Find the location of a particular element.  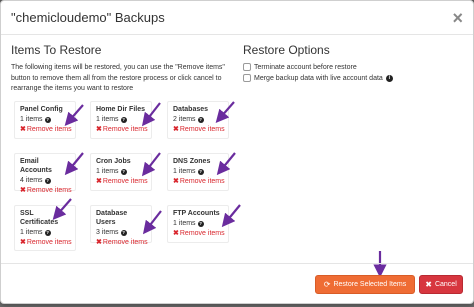

restore-selected-items-button: ⟳ Restore Selected Items is located at coordinates (365, 284).